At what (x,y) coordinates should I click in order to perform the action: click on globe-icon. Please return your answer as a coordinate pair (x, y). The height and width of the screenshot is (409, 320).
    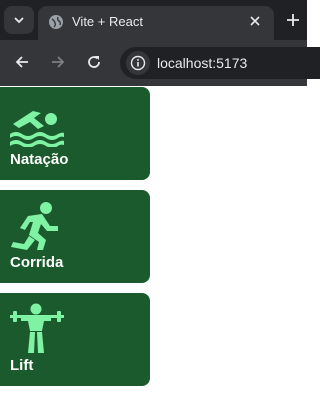
    Looking at the image, I should click on (56, 22).